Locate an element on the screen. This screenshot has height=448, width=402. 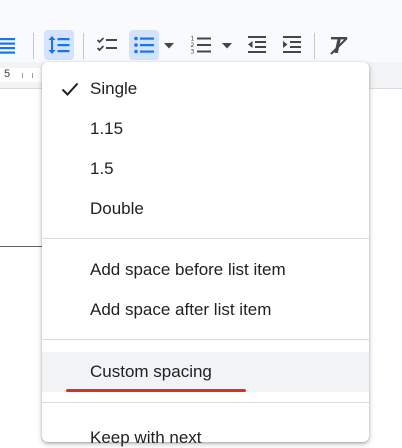
bulleted-list-dropdown is located at coordinates (169, 45).